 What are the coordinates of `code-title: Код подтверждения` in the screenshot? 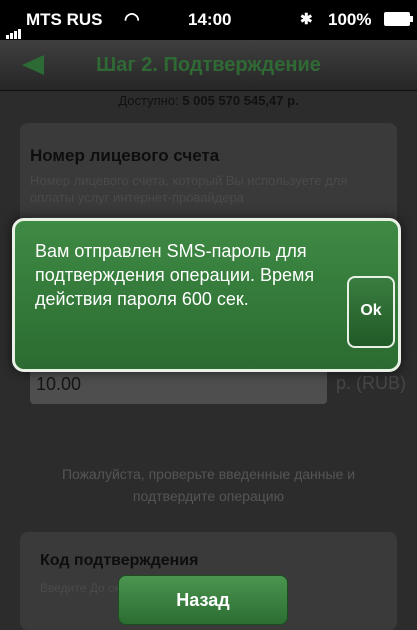 It's located at (119, 560).